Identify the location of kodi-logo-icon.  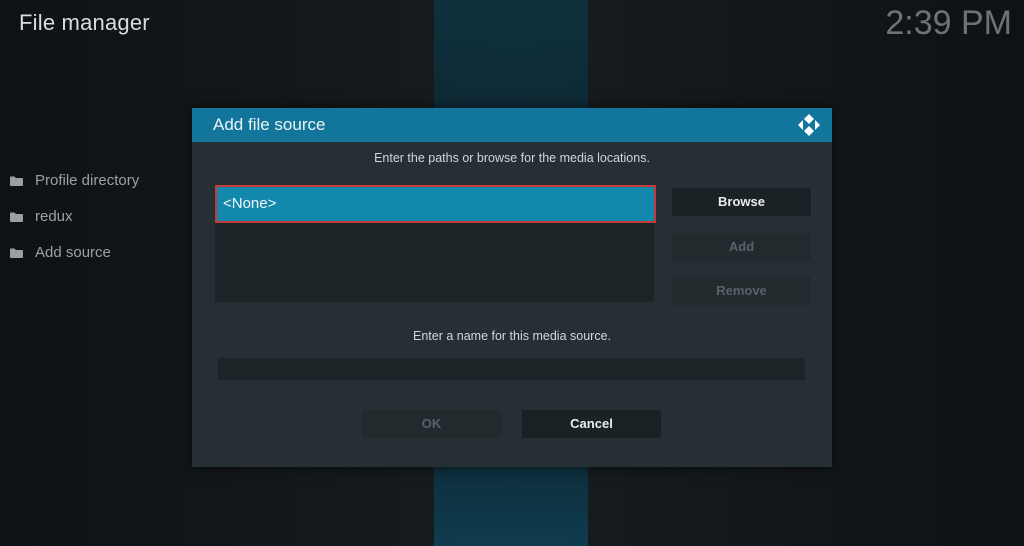
(809, 125).